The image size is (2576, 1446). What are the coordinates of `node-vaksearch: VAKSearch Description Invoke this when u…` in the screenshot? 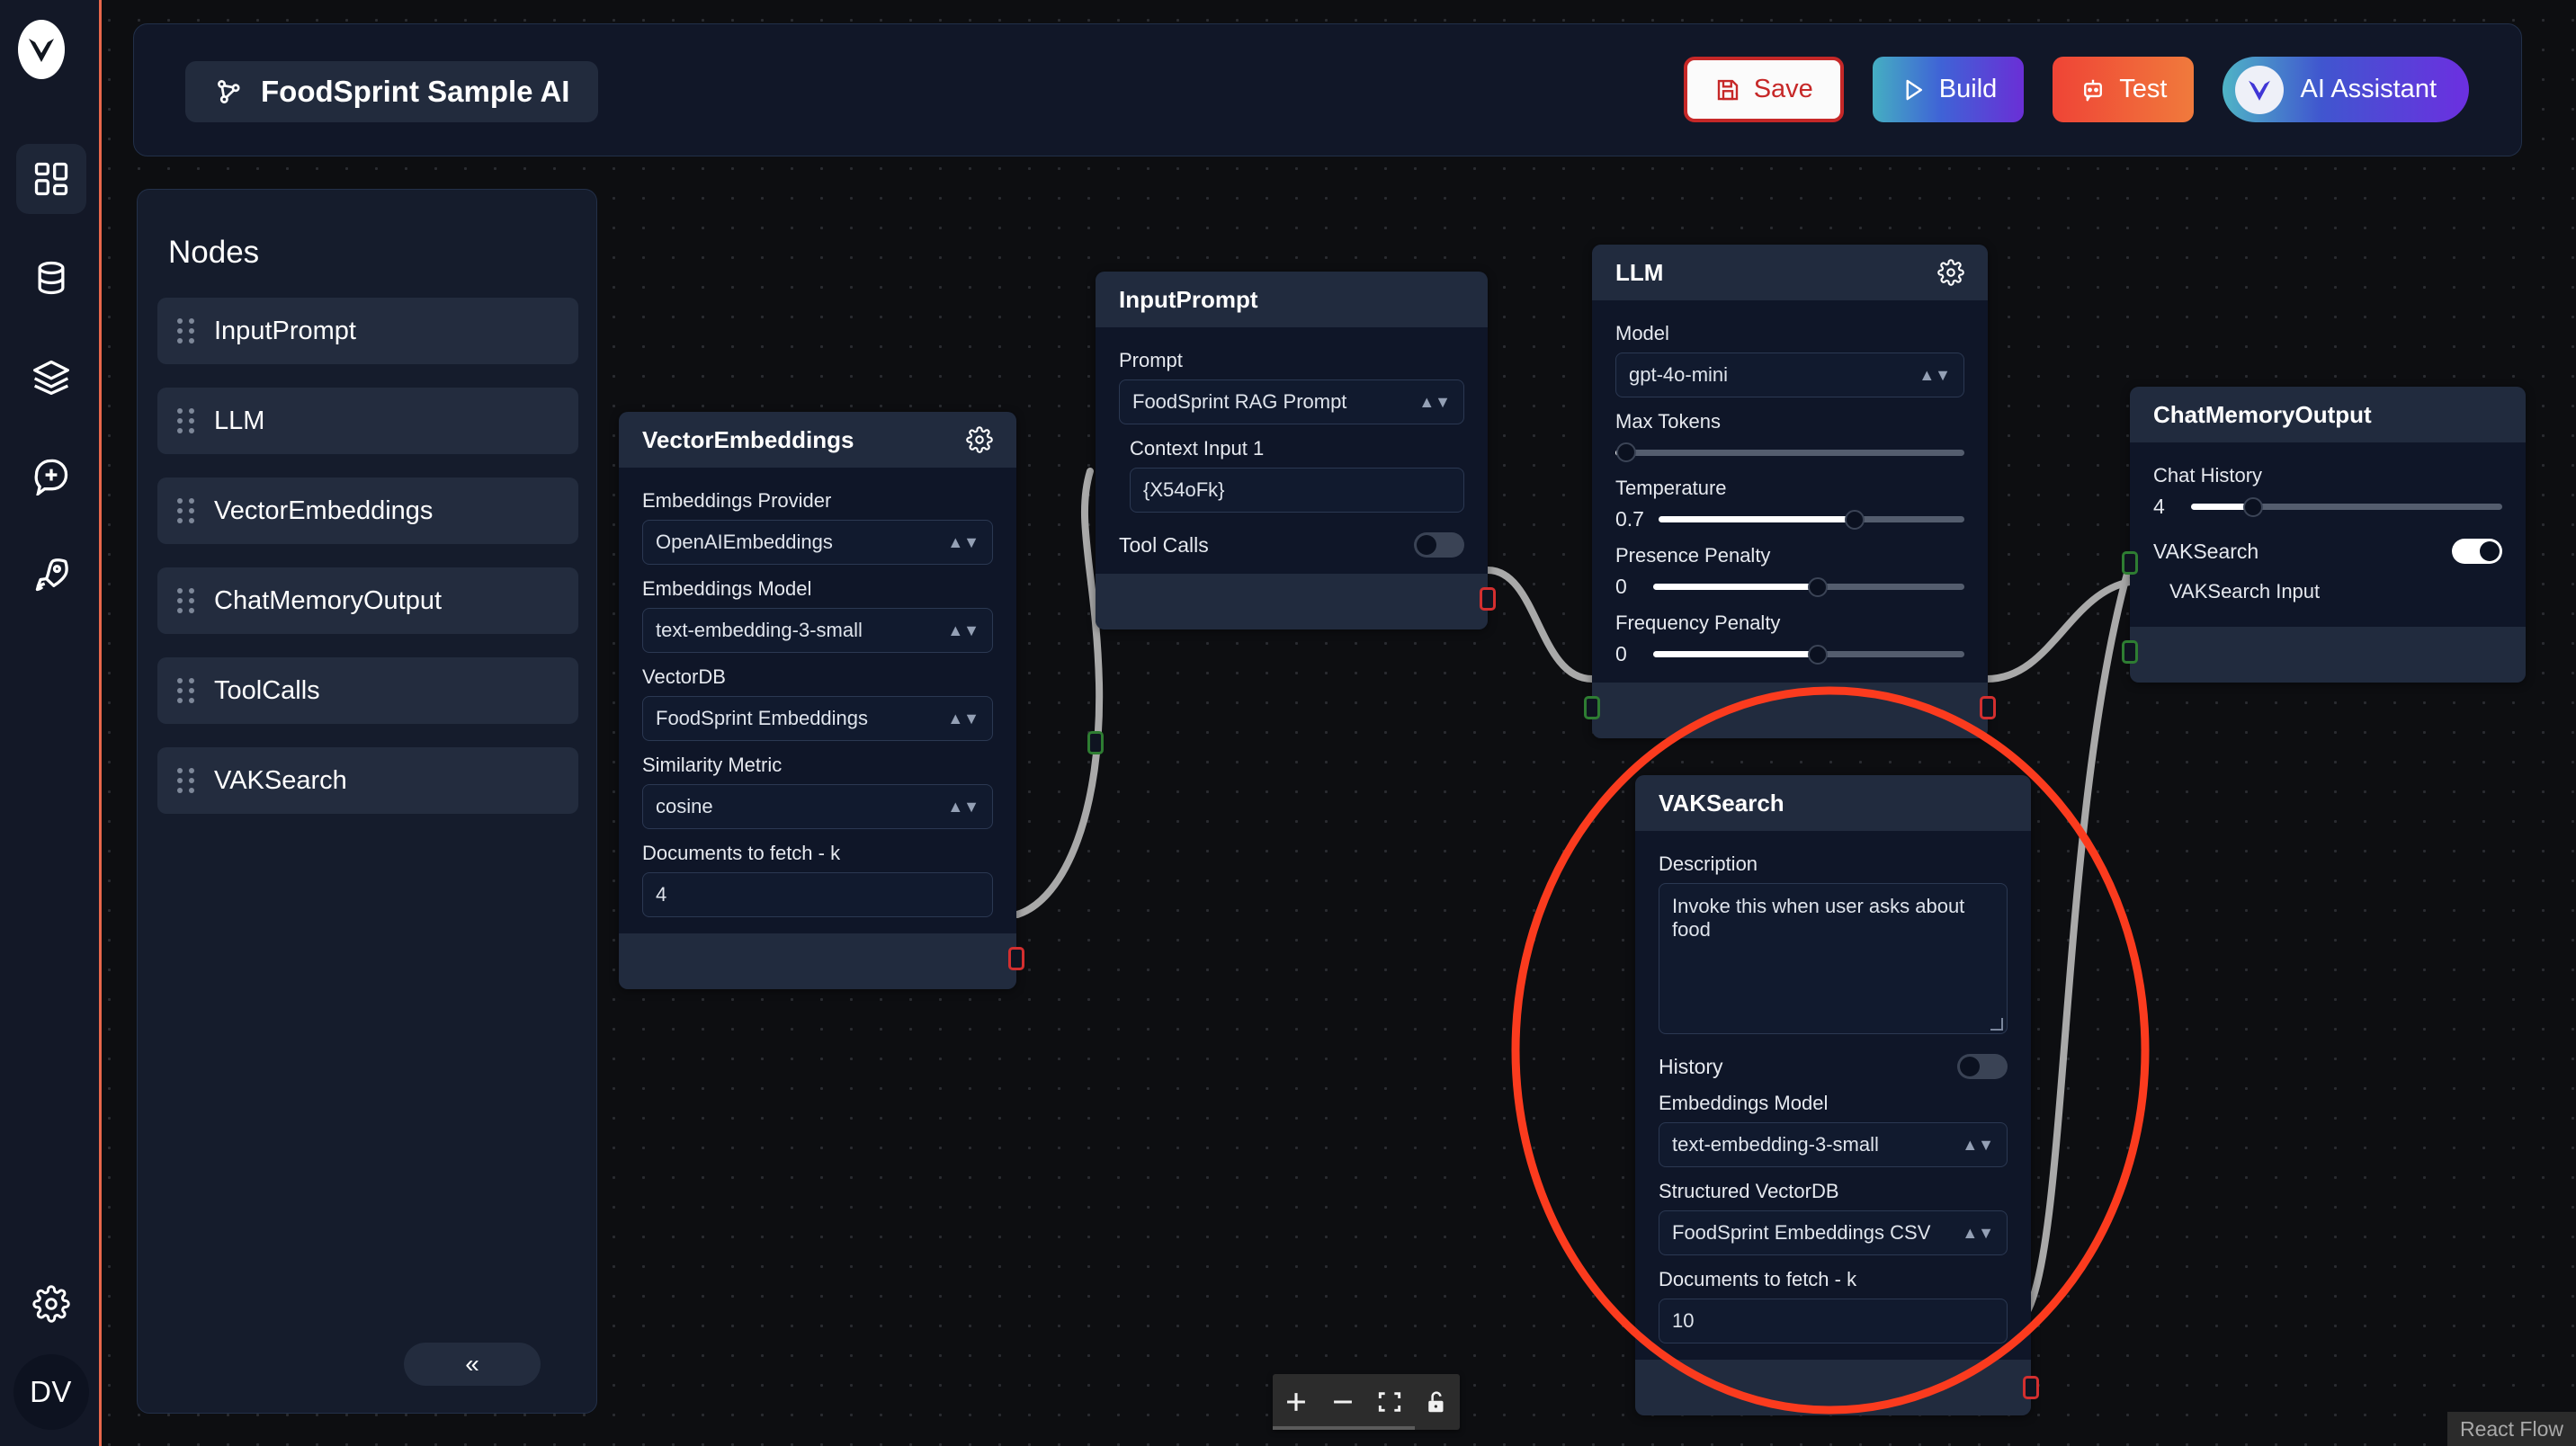 It's located at (1837, 1095).